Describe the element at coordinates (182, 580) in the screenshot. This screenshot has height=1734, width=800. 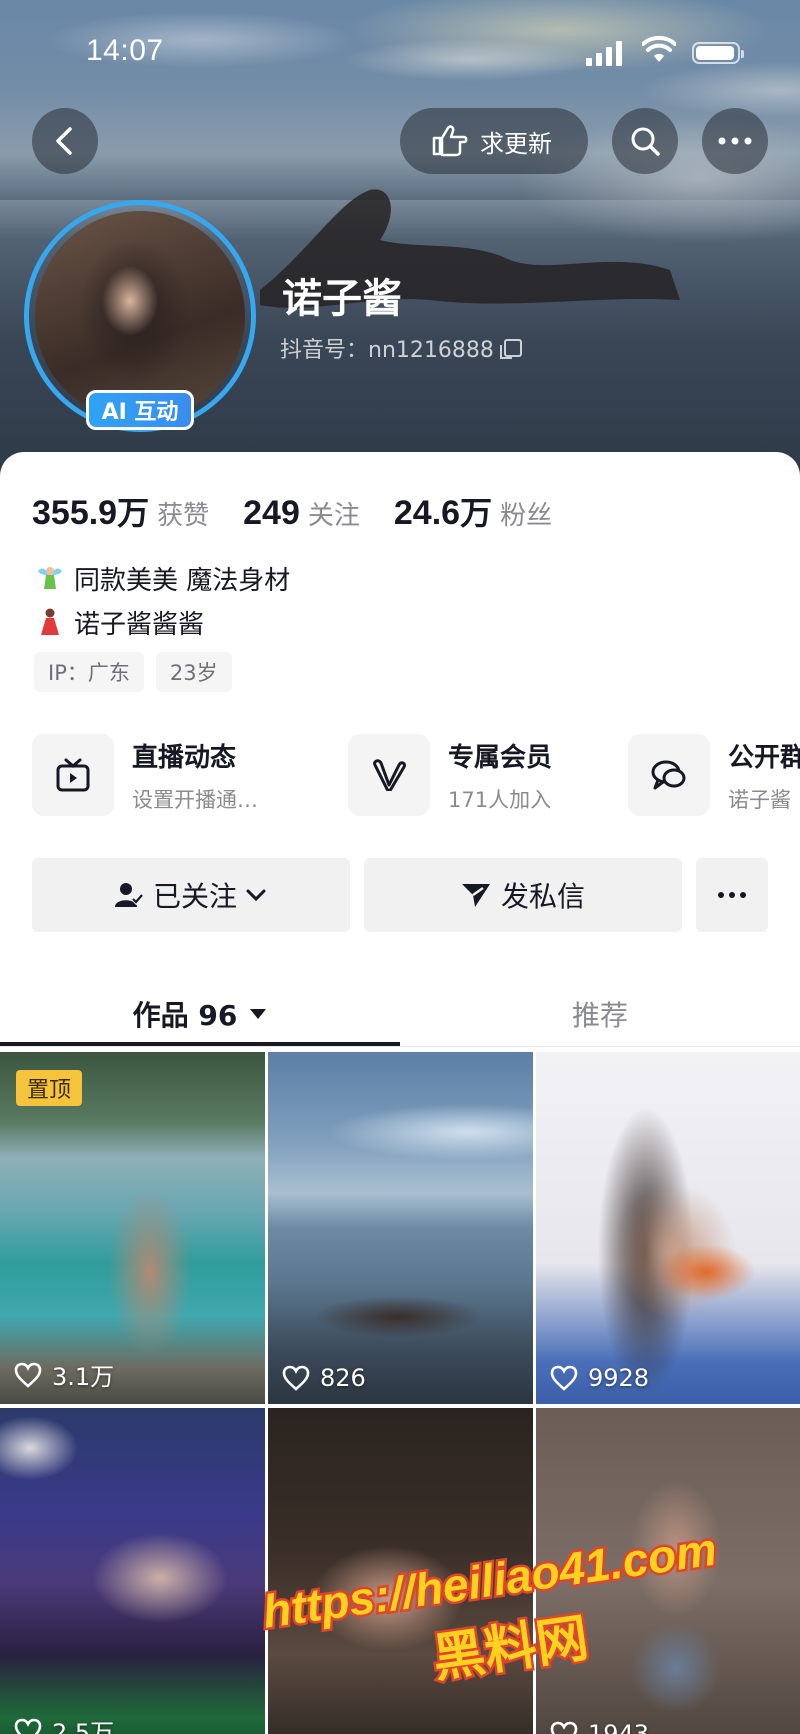
I see `bio-text: 同款美美 魔法身材` at that location.